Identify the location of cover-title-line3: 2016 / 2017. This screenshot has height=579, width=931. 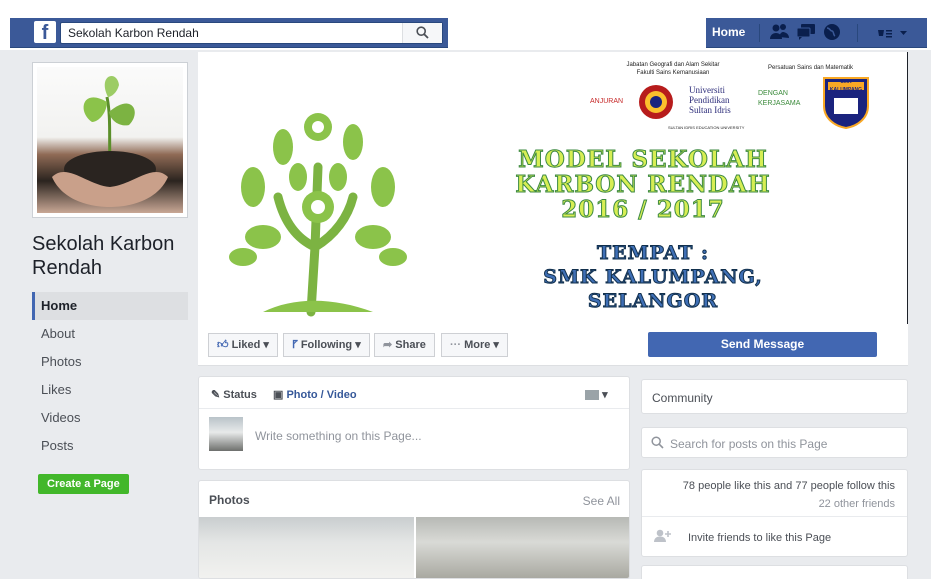
(643, 209).